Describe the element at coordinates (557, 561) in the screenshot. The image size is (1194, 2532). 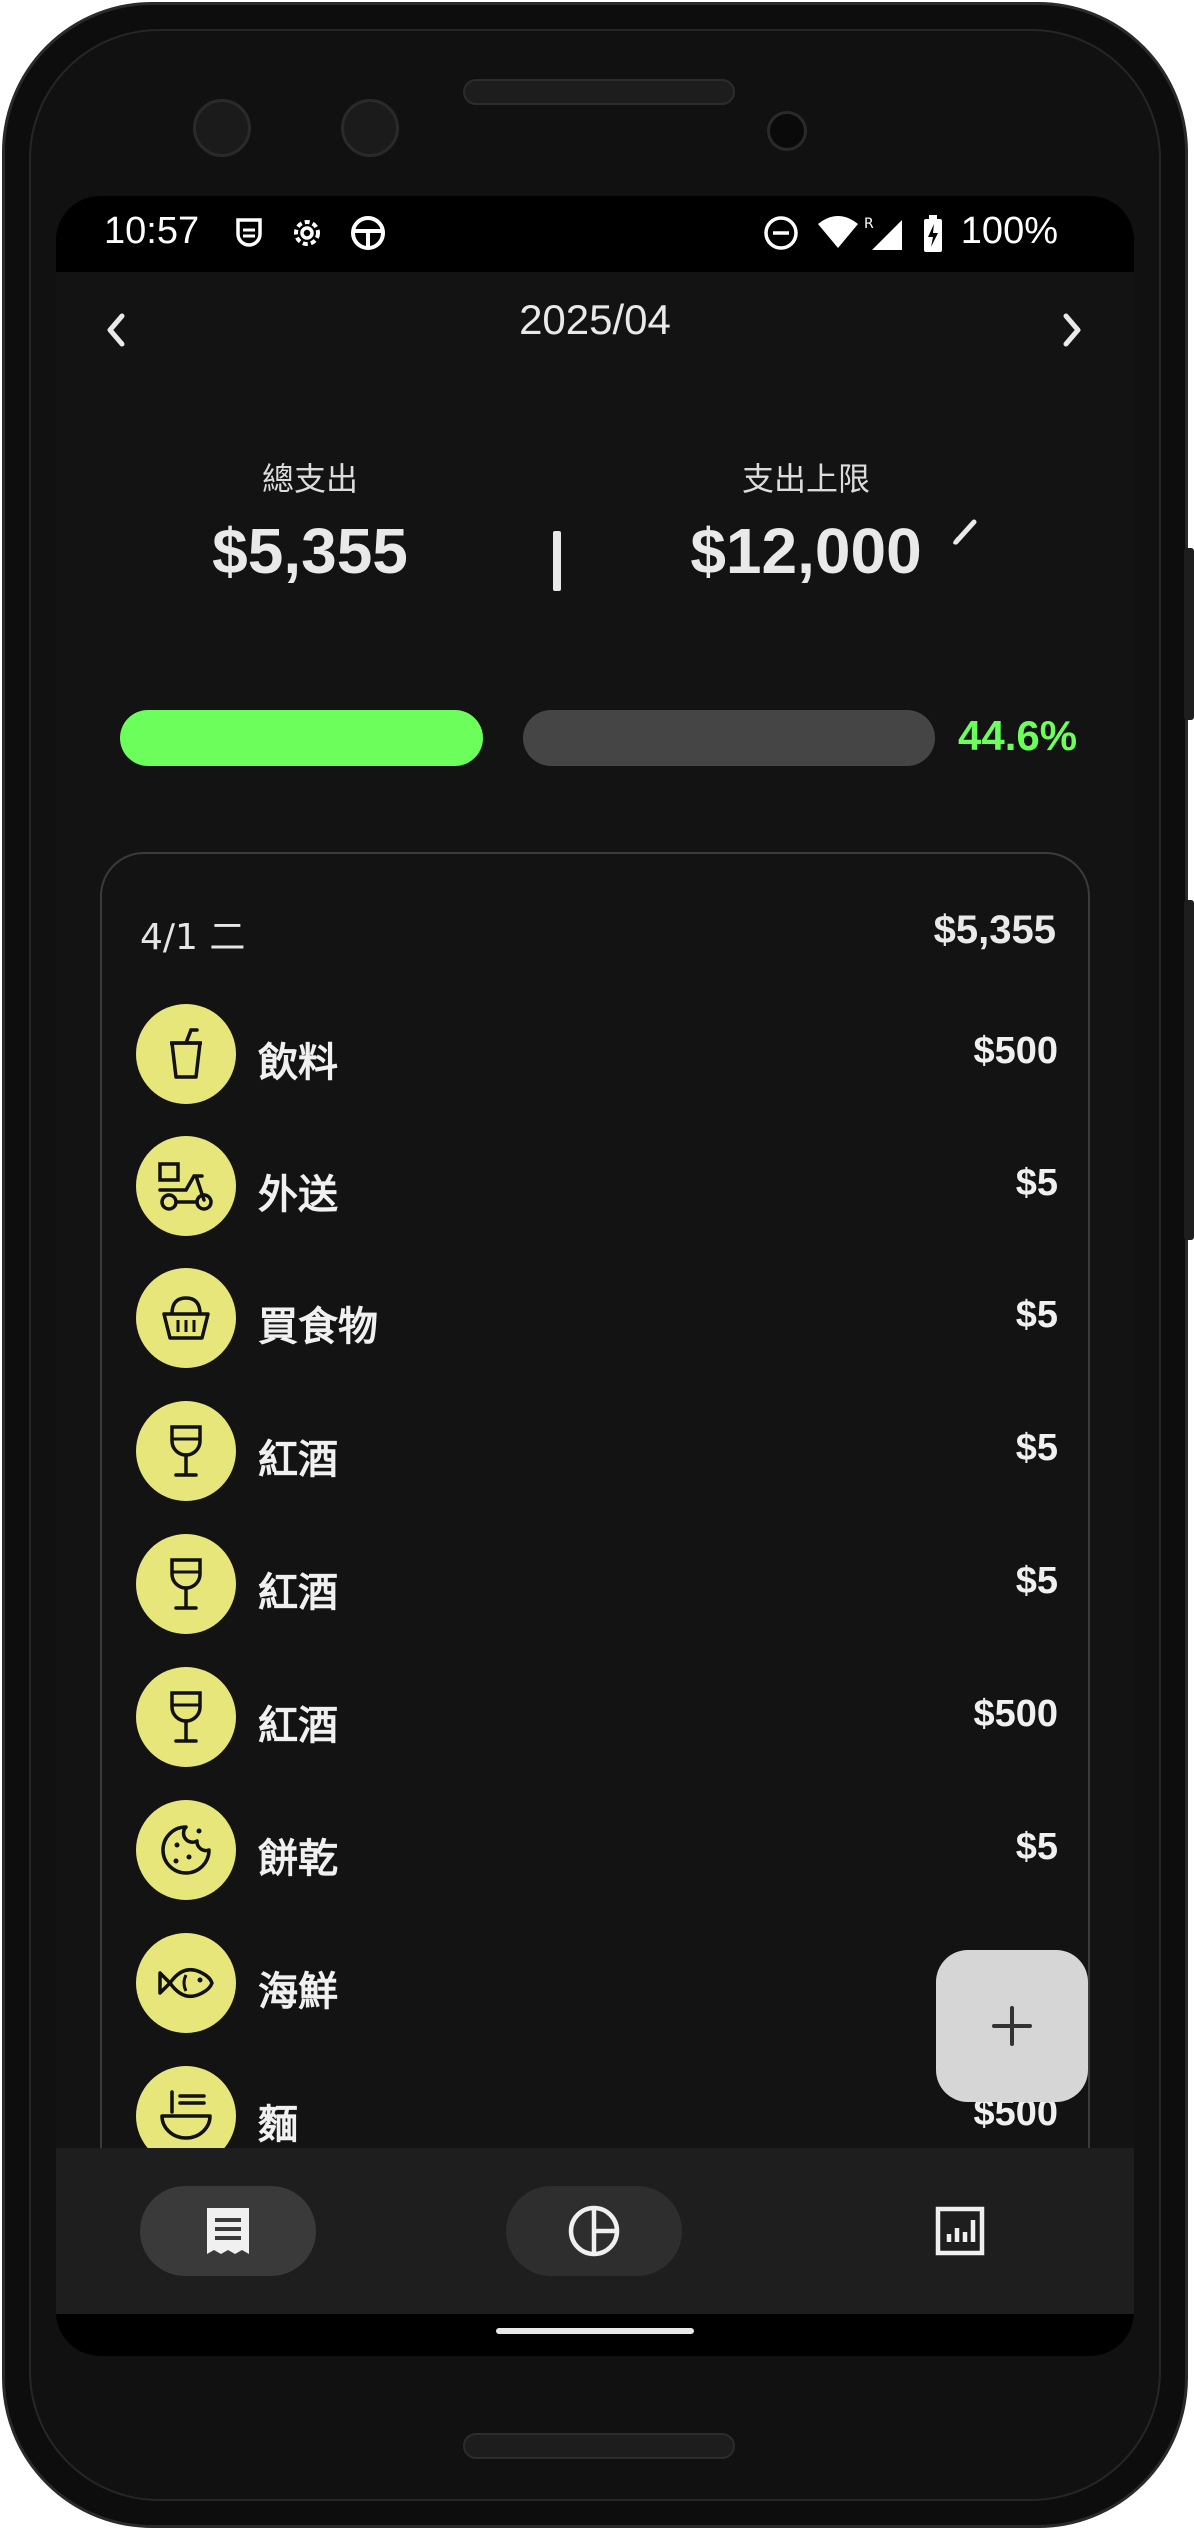
I see `summary-divider` at that location.